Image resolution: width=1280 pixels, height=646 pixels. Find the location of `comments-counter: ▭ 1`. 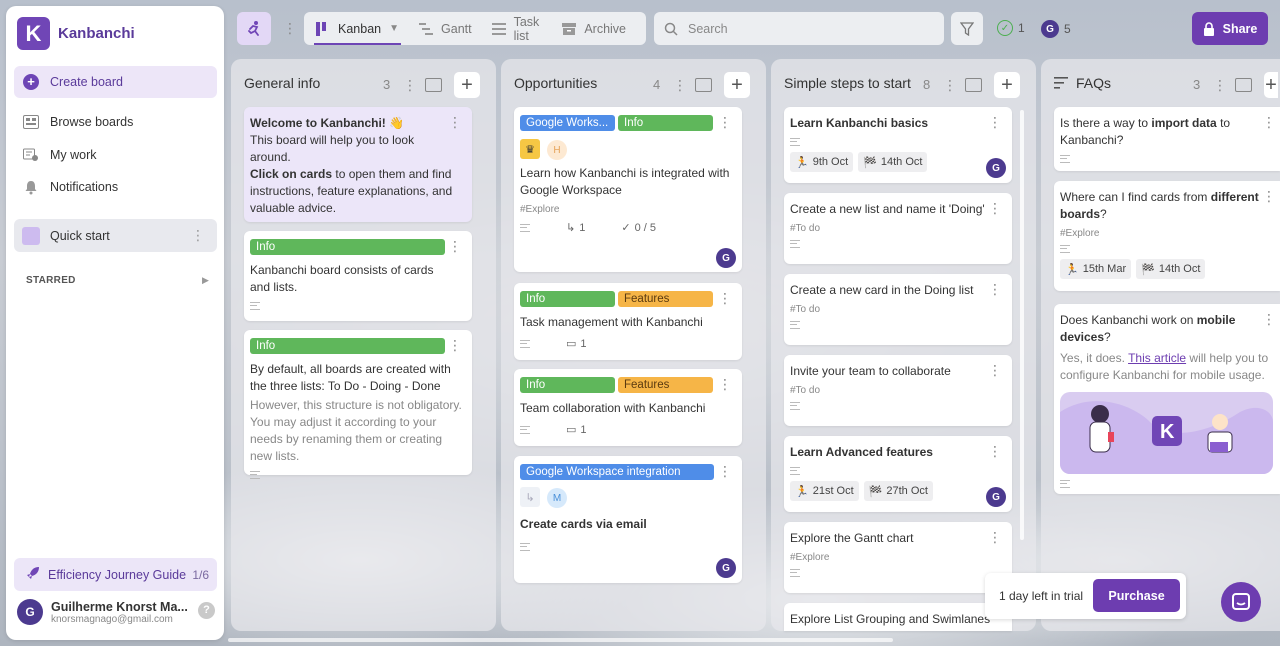

comments-counter: ▭ 1 is located at coordinates (576, 430).